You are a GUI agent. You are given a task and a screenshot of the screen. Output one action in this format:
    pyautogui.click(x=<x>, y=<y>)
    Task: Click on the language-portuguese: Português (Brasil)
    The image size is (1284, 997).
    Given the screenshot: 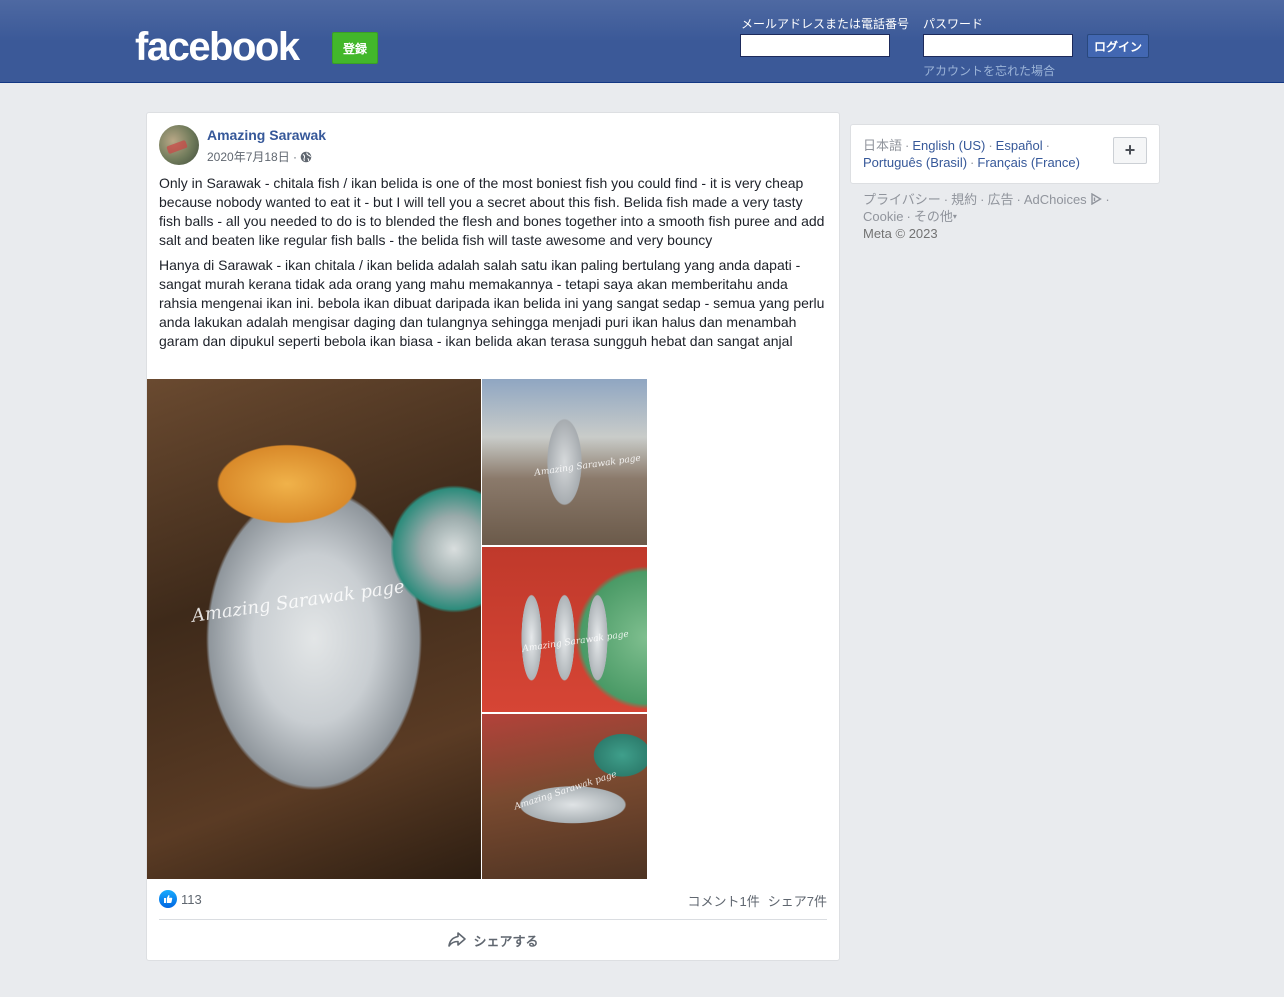 What is the action you would take?
    pyautogui.click(x=915, y=162)
    